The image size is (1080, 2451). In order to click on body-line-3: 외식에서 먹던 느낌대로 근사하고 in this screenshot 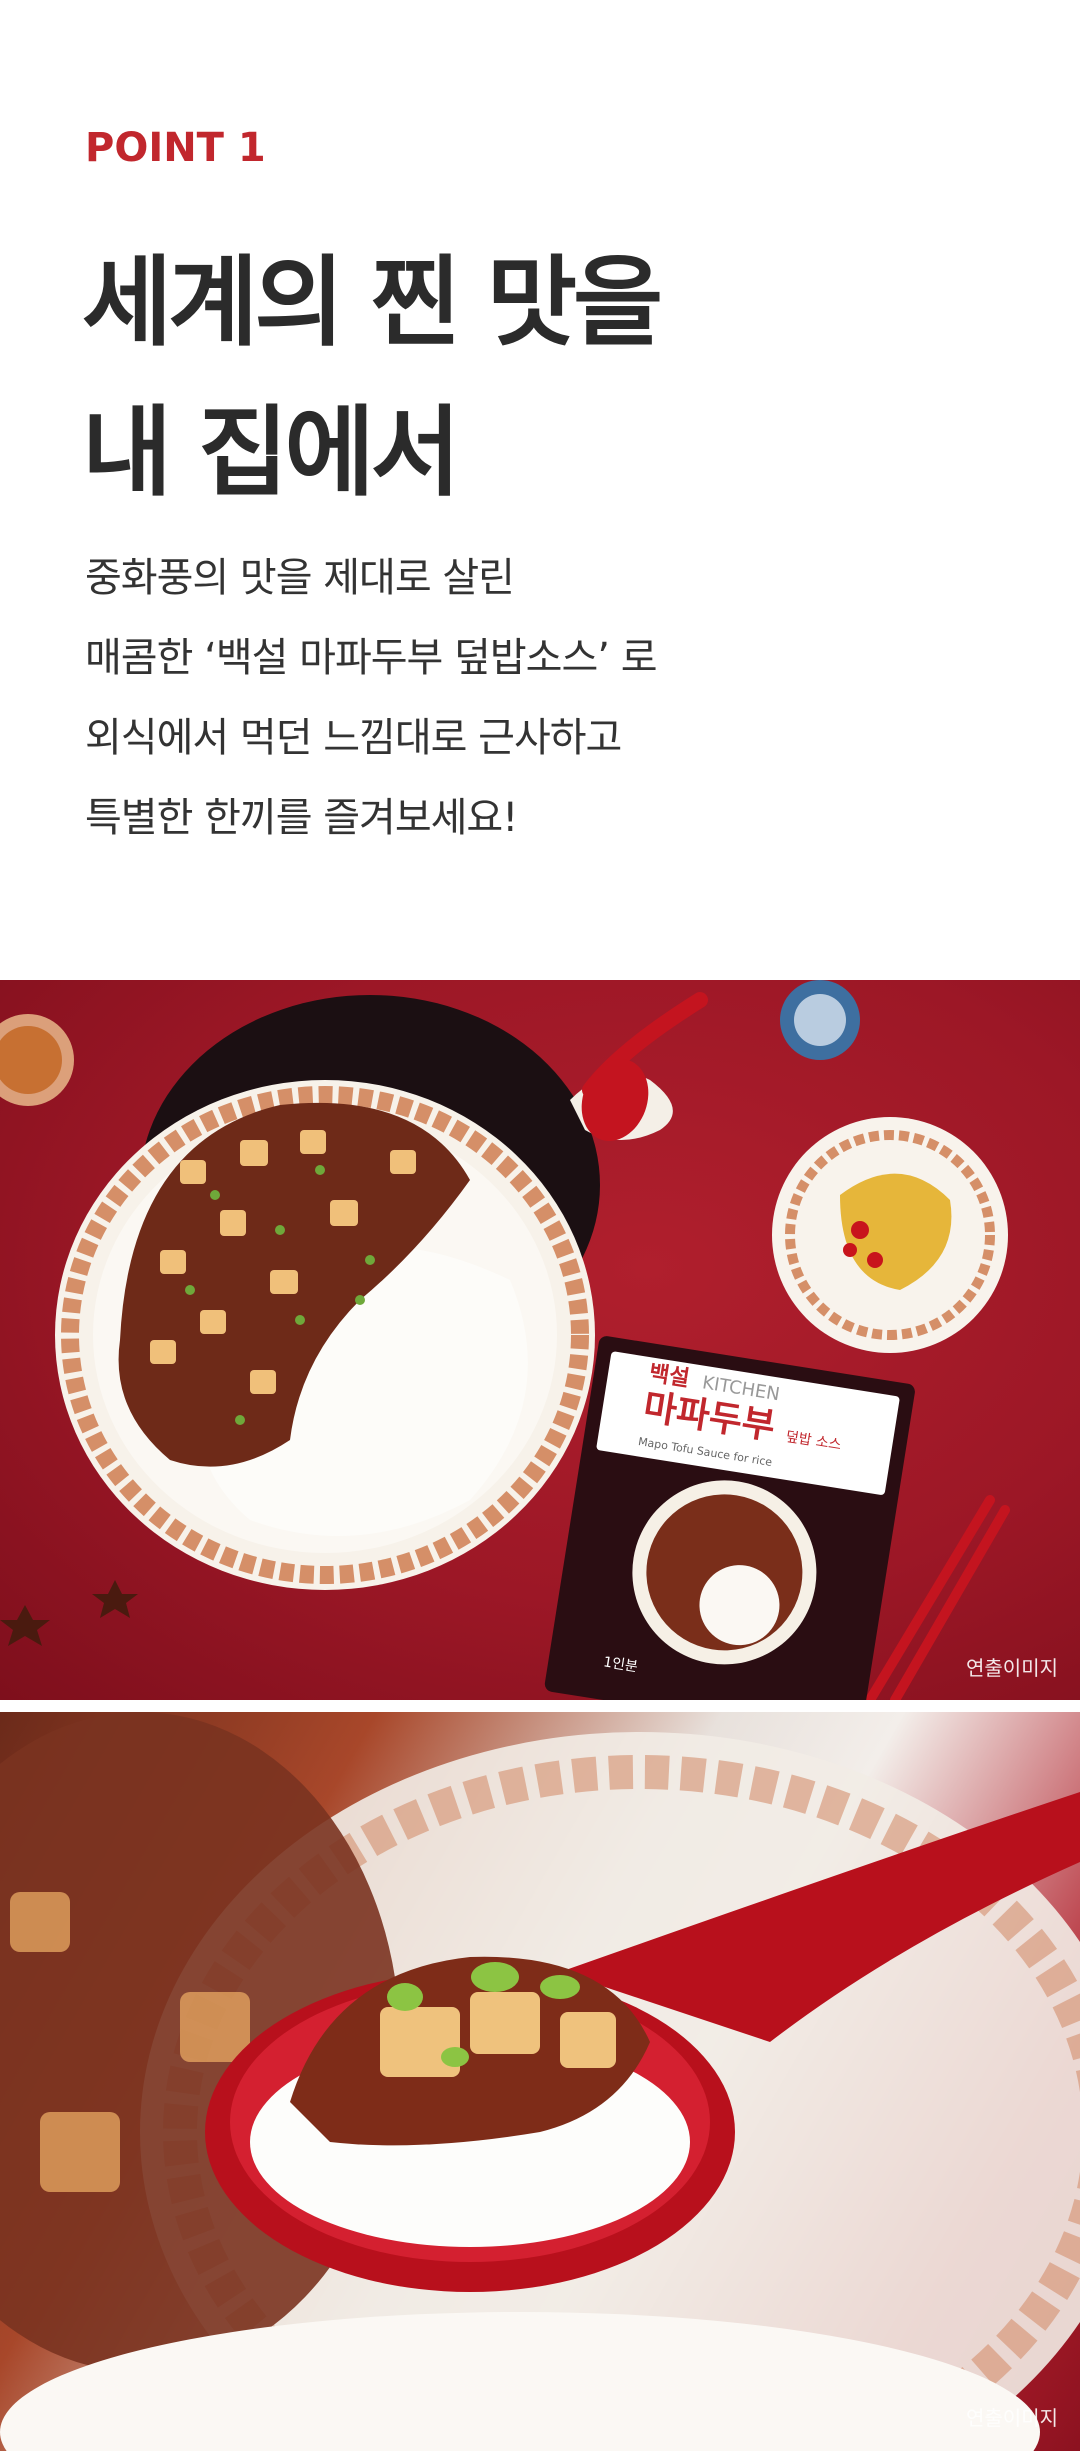, I will do `click(353, 738)`.